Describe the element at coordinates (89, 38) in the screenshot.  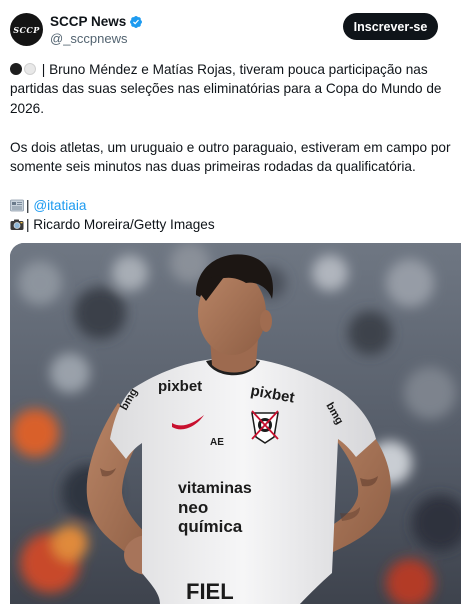
I see `account-handle: @_sccpnews` at that location.